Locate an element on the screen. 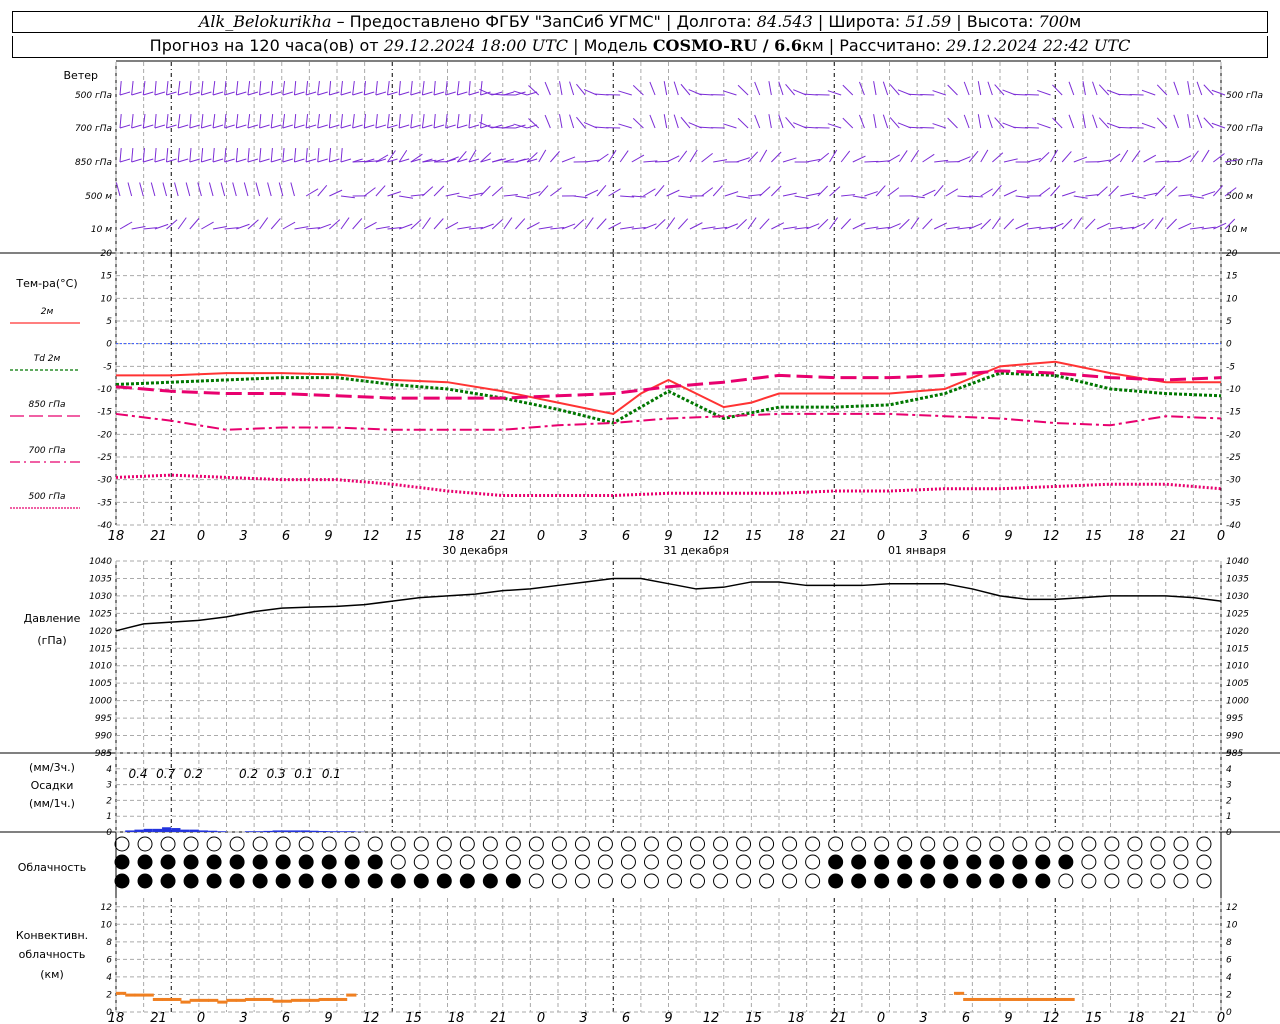 This screenshot has height=1024, width=1280. temp-tick-right: -30 is located at coordinates (1233, 481).